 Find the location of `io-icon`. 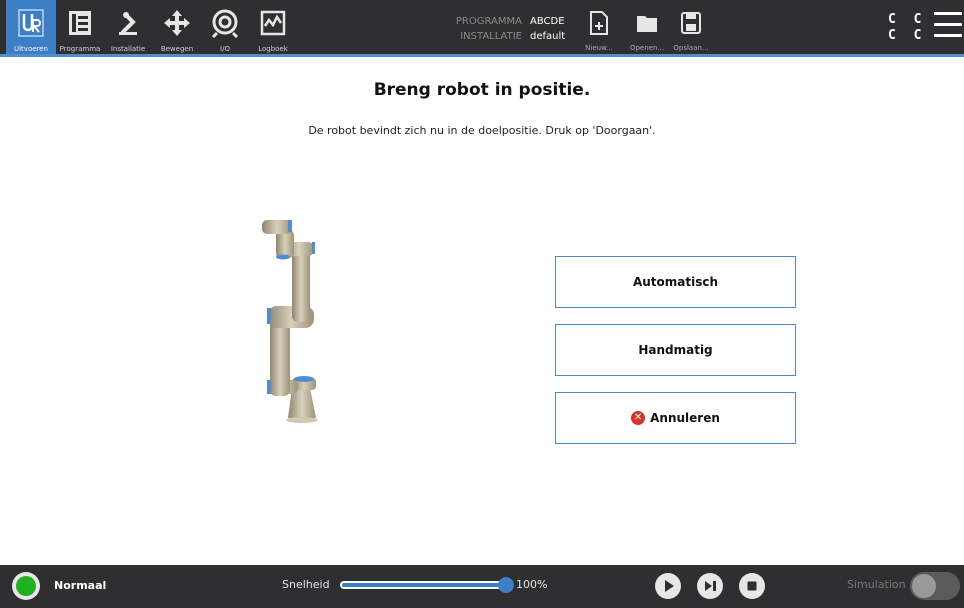

io-icon is located at coordinates (225, 23).